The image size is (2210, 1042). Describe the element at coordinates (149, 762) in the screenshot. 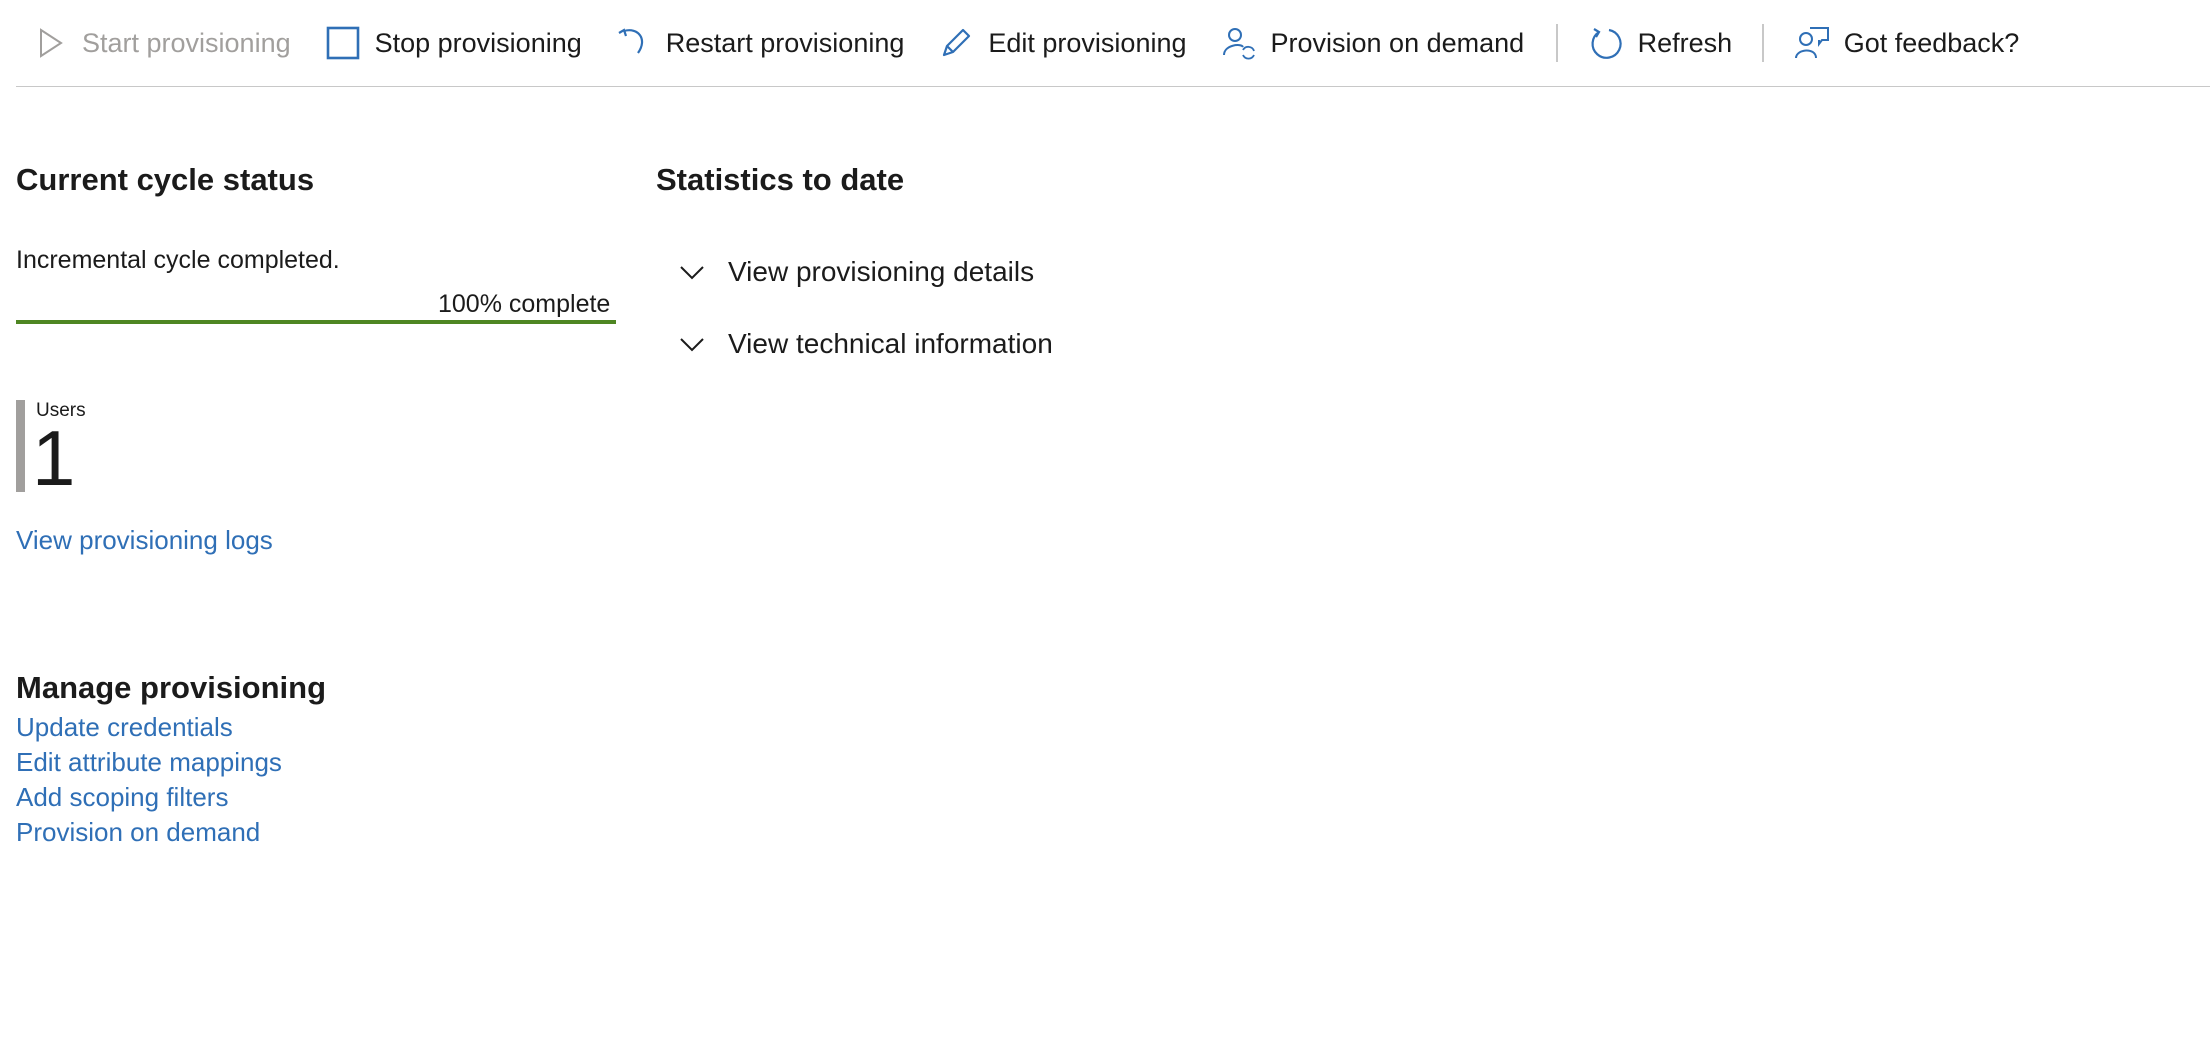

I see `edit-attribute-mappings-link: Edit attribute mappings` at that location.